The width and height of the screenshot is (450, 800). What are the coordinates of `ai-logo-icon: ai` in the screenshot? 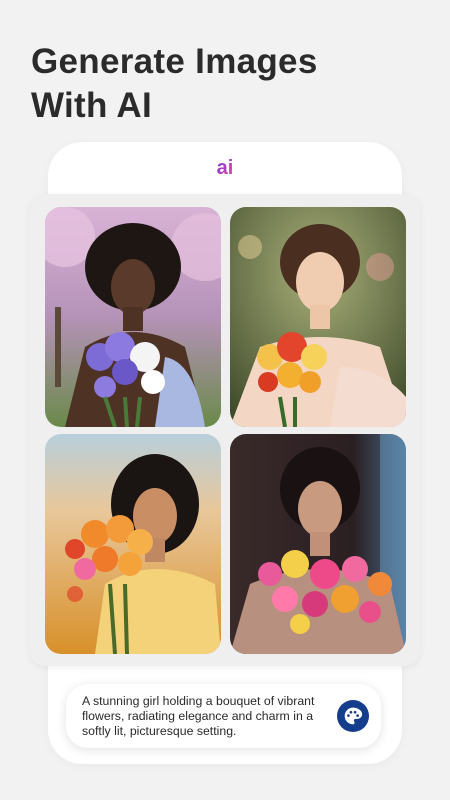 It's located at (225, 167).